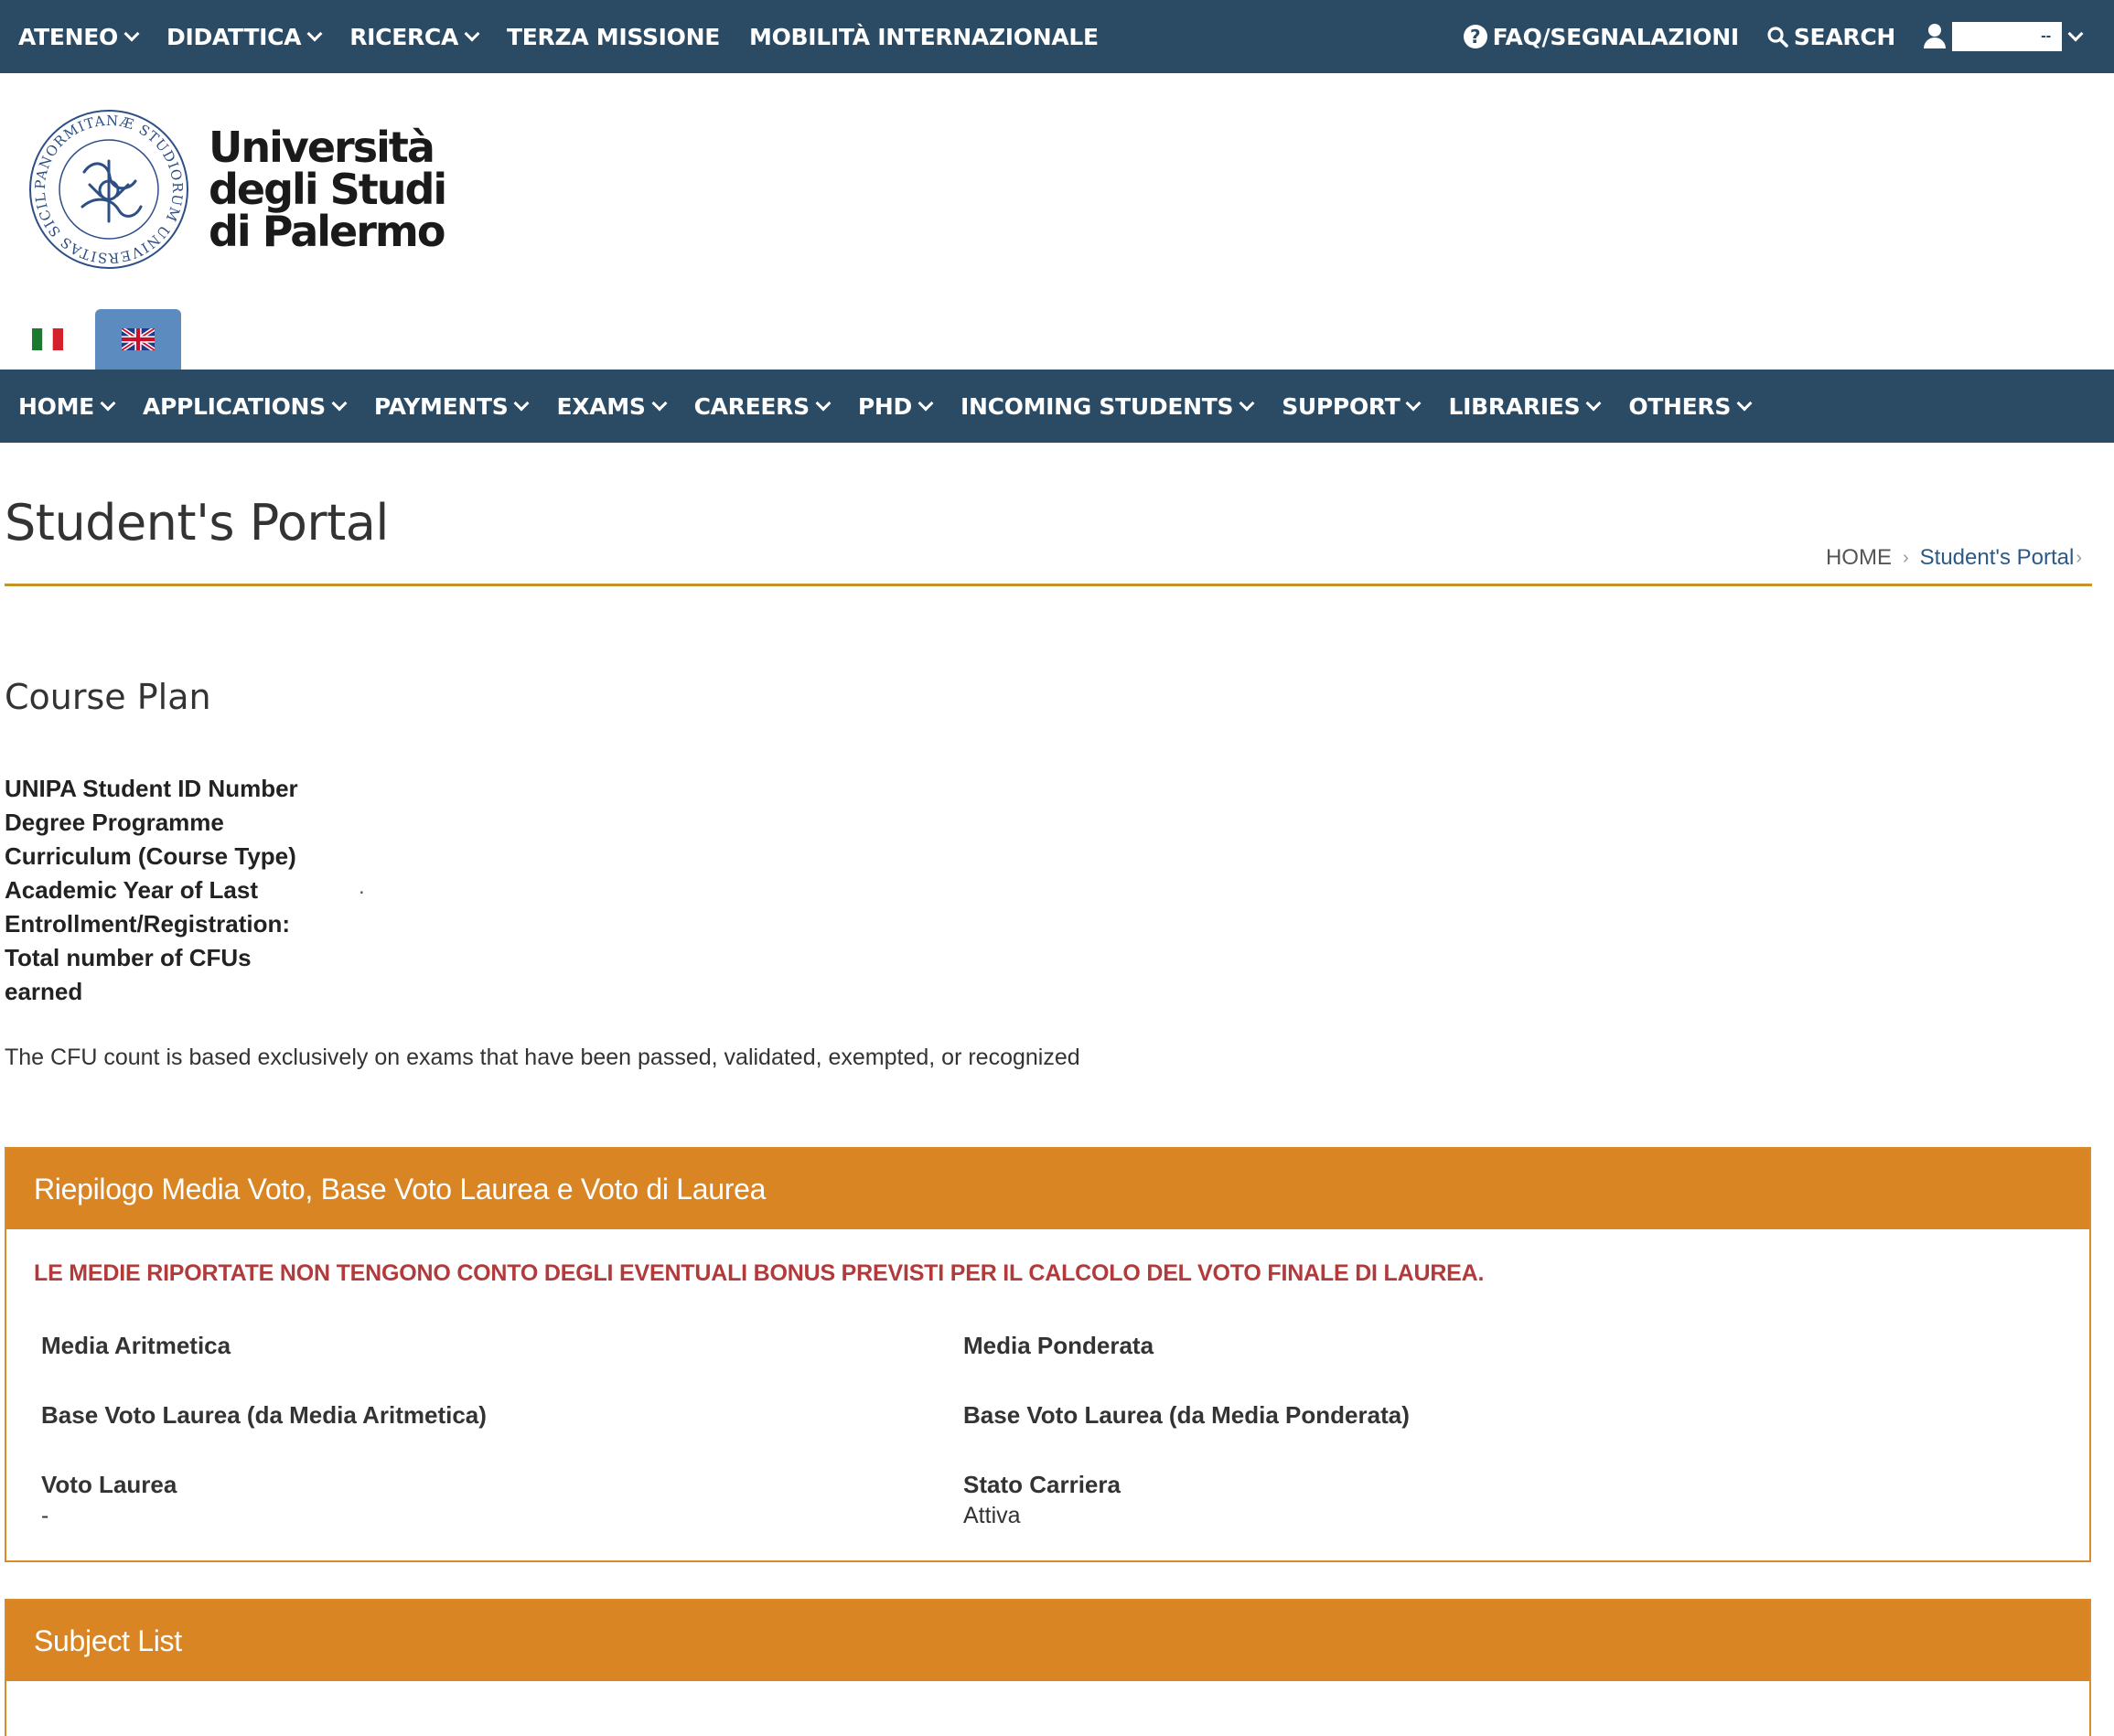 Image resolution: width=2114 pixels, height=1736 pixels. I want to click on base-voto-aritmetica: Base Voto Laurea (da Media Aritmetica), so click(264, 1417).